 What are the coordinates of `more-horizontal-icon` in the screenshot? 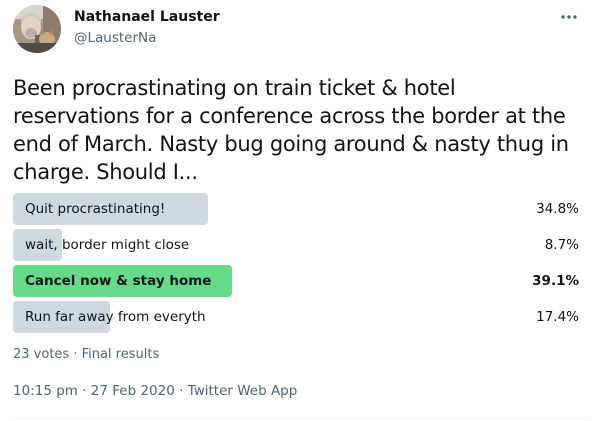 It's located at (569, 17).